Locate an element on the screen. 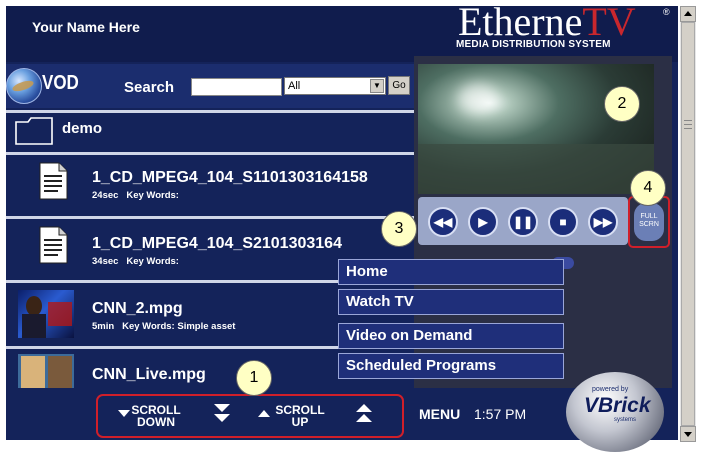  scrollbar-down-button is located at coordinates (688, 434).